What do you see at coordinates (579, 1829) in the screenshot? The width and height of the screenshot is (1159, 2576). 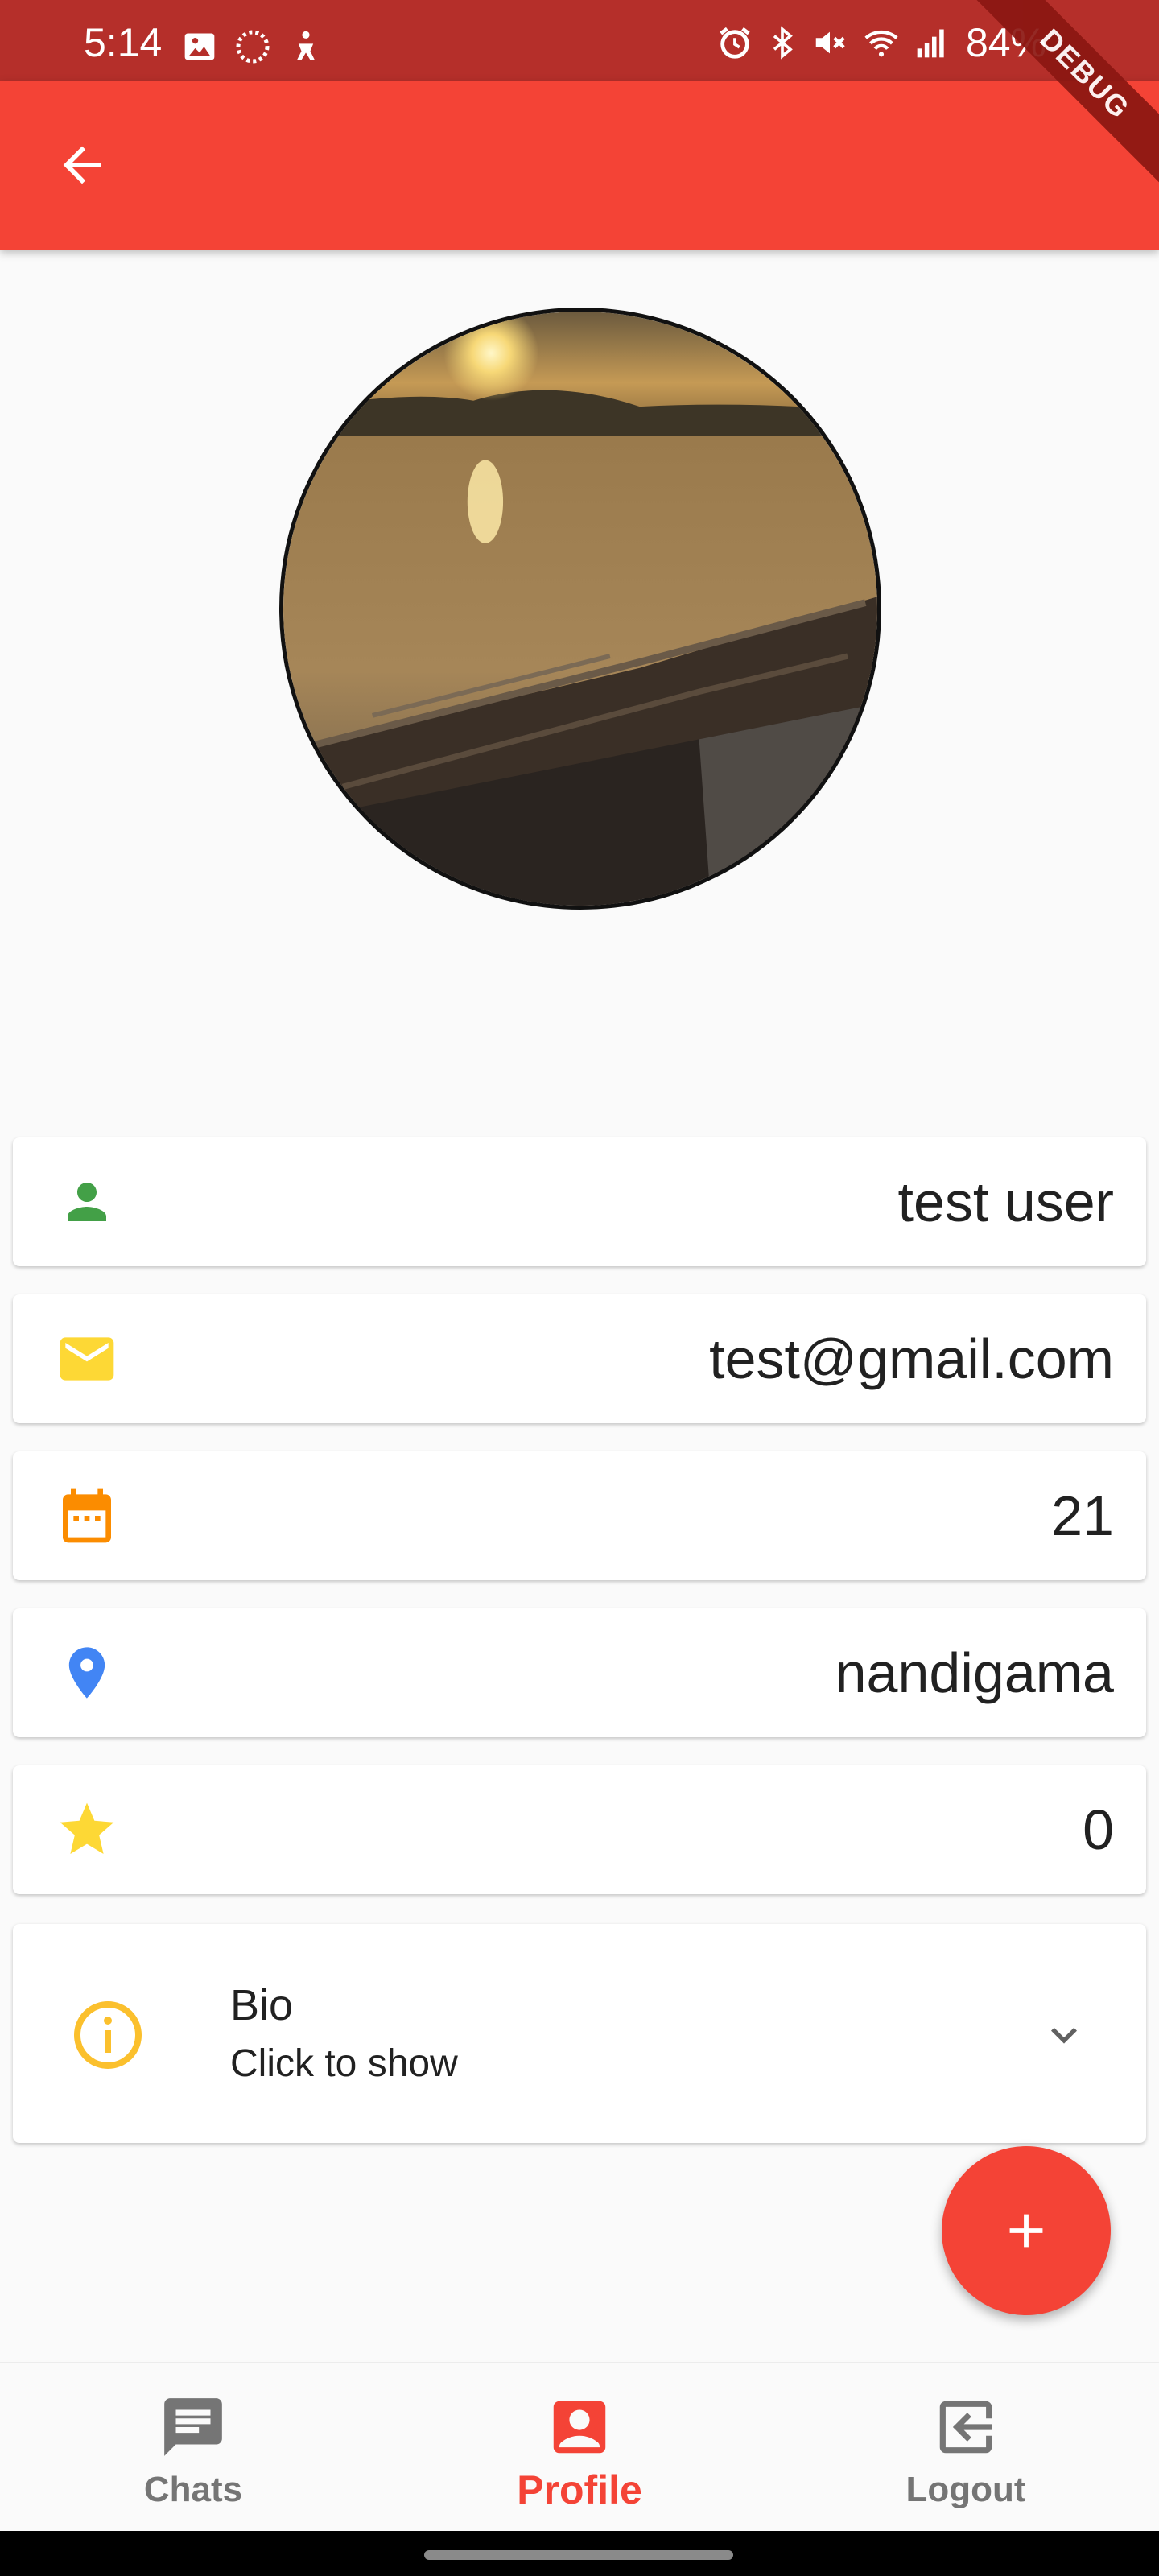 I see `rating-card: 0` at bounding box center [579, 1829].